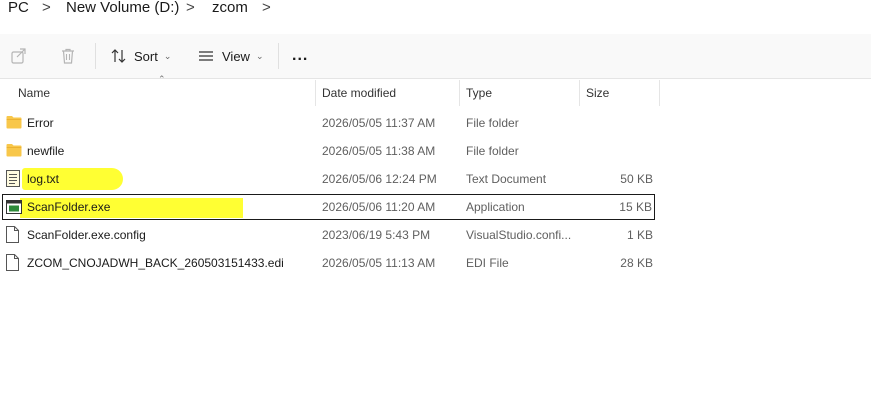  What do you see at coordinates (13, 178) in the screenshot?
I see `text-file-icon` at bounding box center [13, 178].